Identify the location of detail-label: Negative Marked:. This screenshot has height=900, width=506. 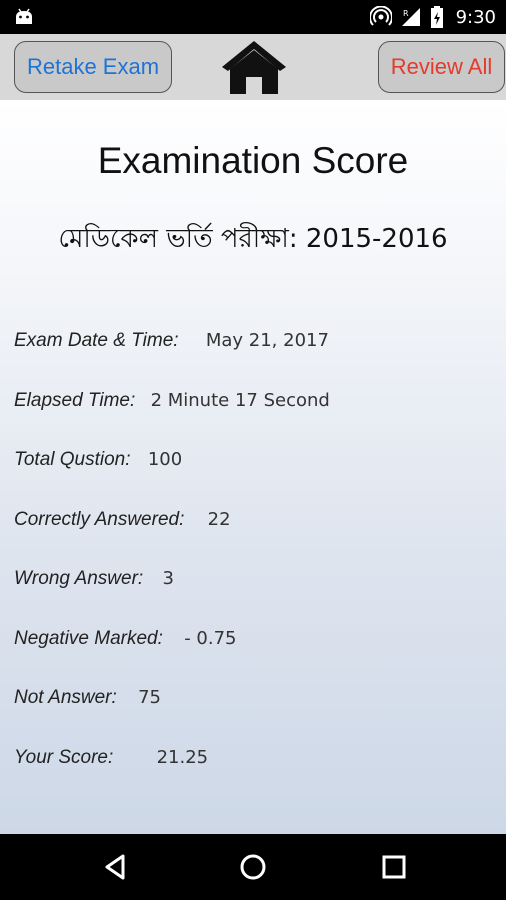
(88, 638).